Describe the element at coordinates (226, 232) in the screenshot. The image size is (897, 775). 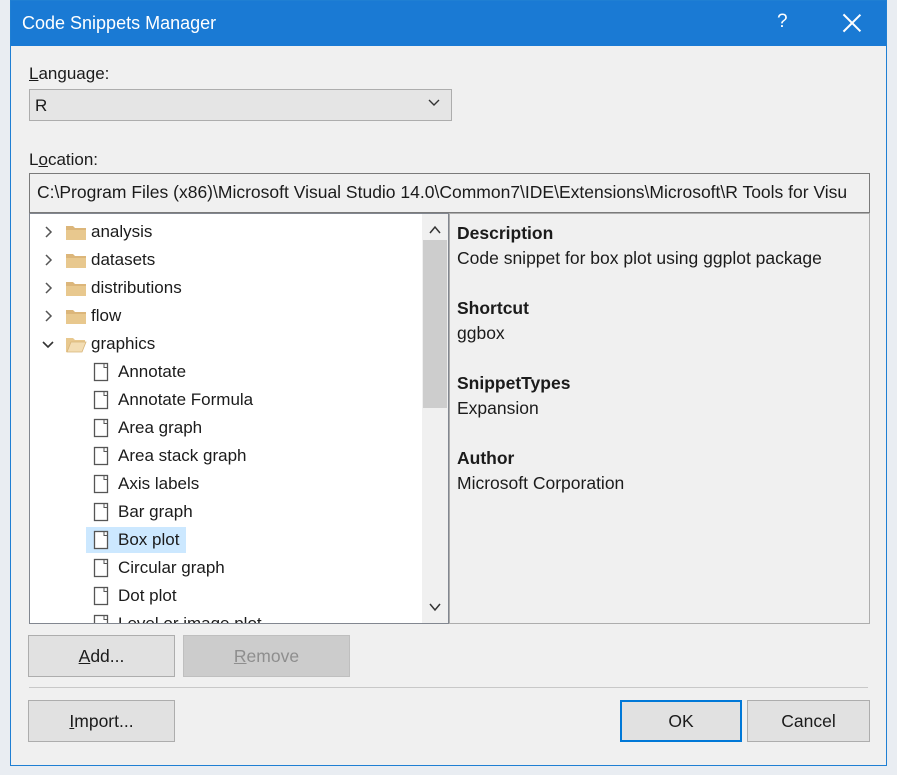
I see `tree-folder: analysis` at that location.